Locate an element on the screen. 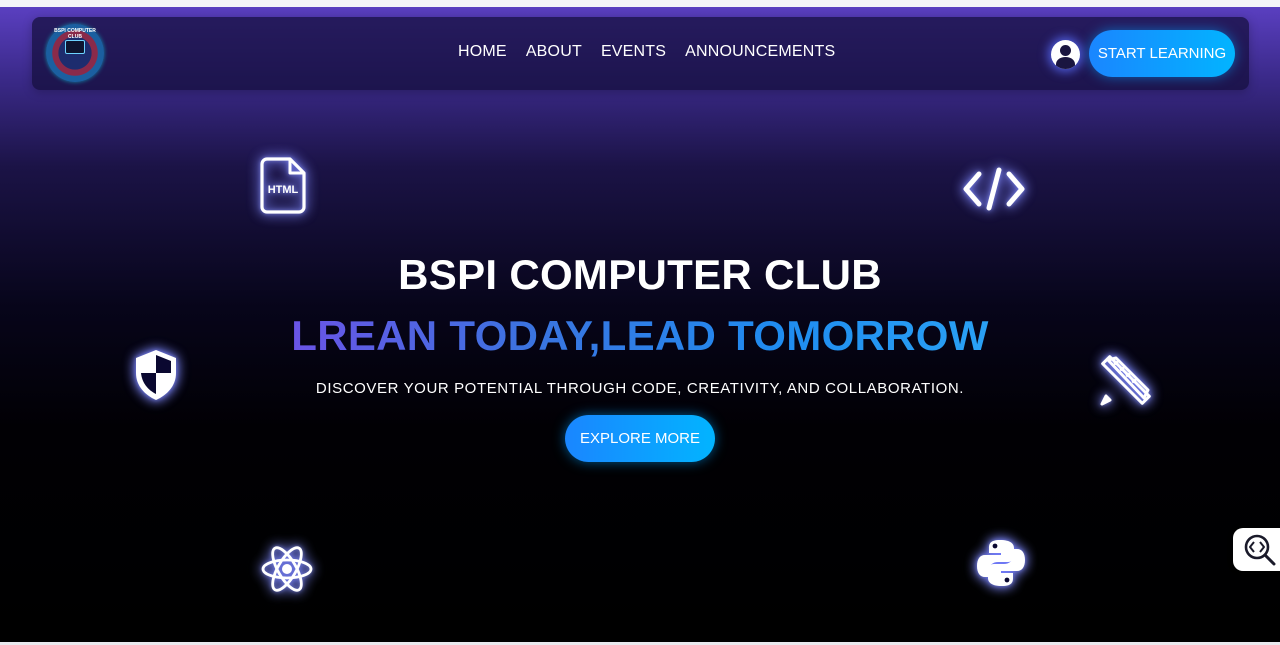  user-body-shape is located at coordinates (1065, 63).